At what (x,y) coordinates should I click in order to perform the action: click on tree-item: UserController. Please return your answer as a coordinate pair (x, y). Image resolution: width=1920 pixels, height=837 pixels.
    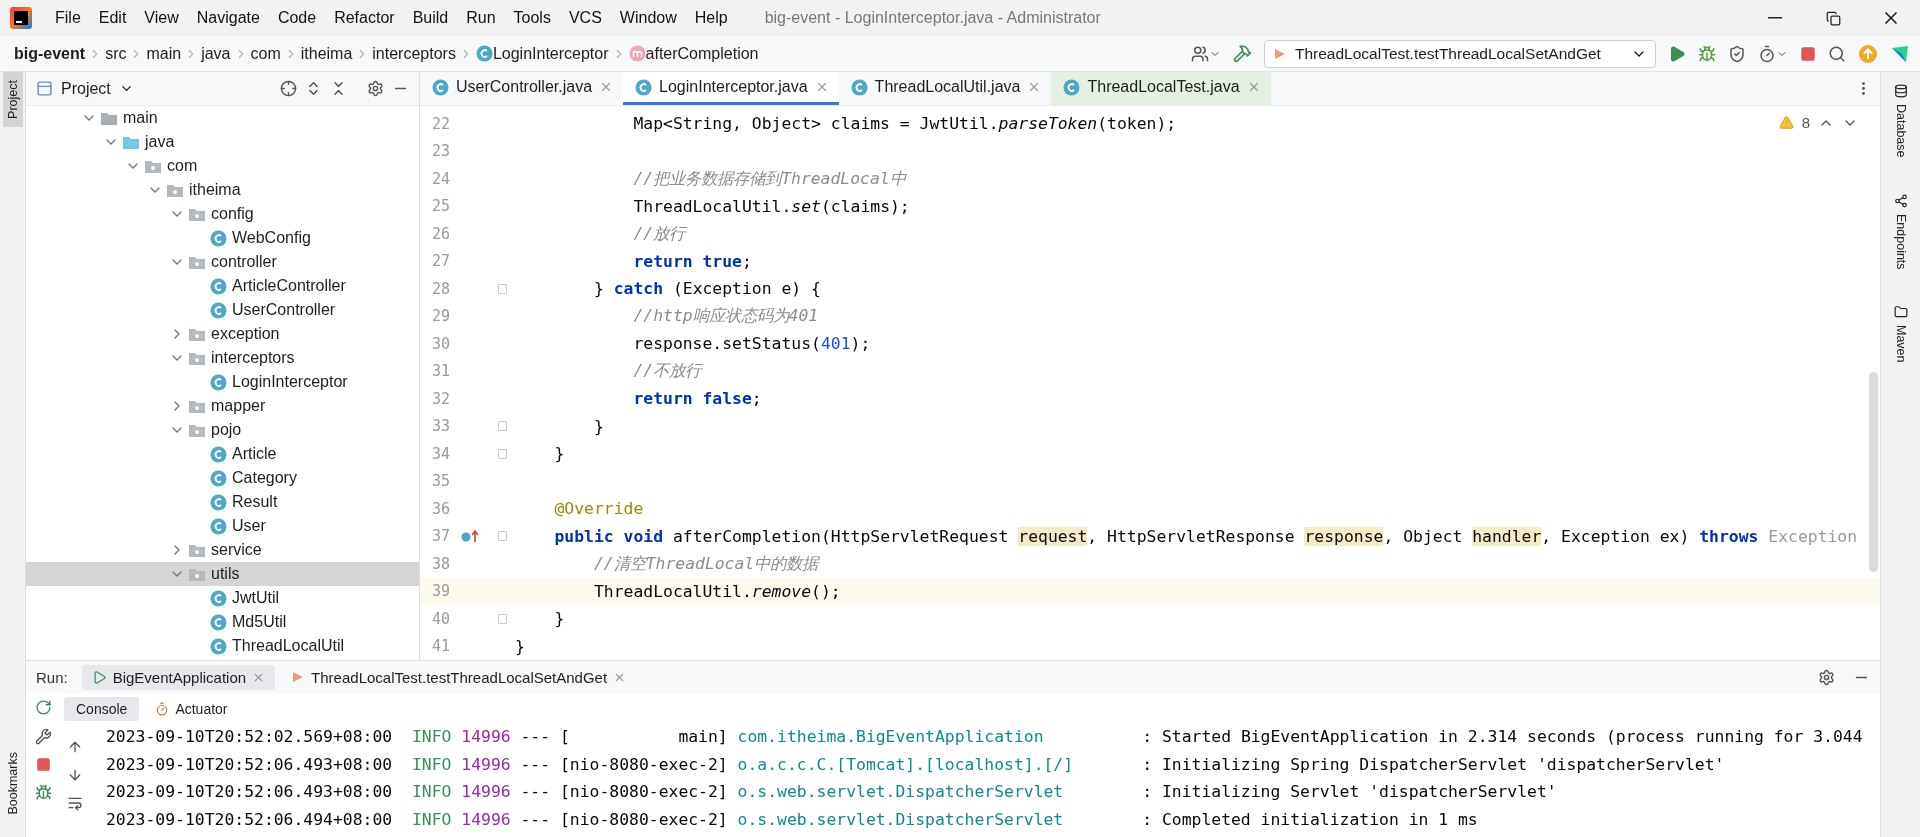
    Looking at the image, I should click on (222, 310).